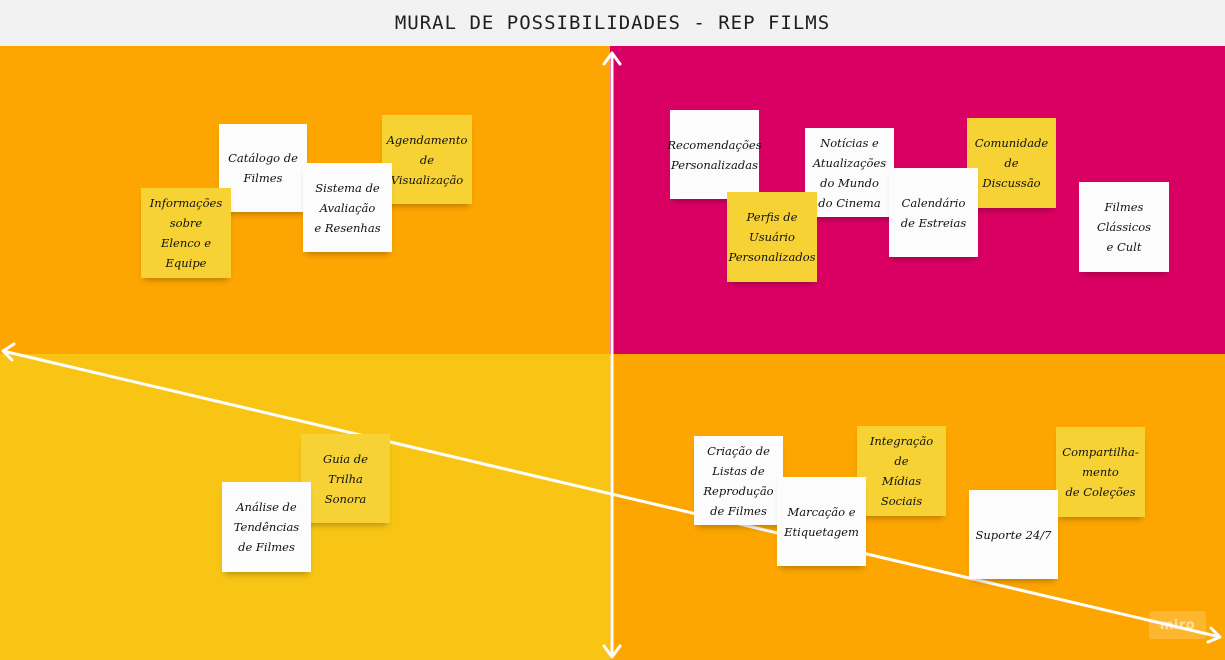  I want to click on sticky-note-agendamento: Agendamento de Visualização, so click(427, 159).